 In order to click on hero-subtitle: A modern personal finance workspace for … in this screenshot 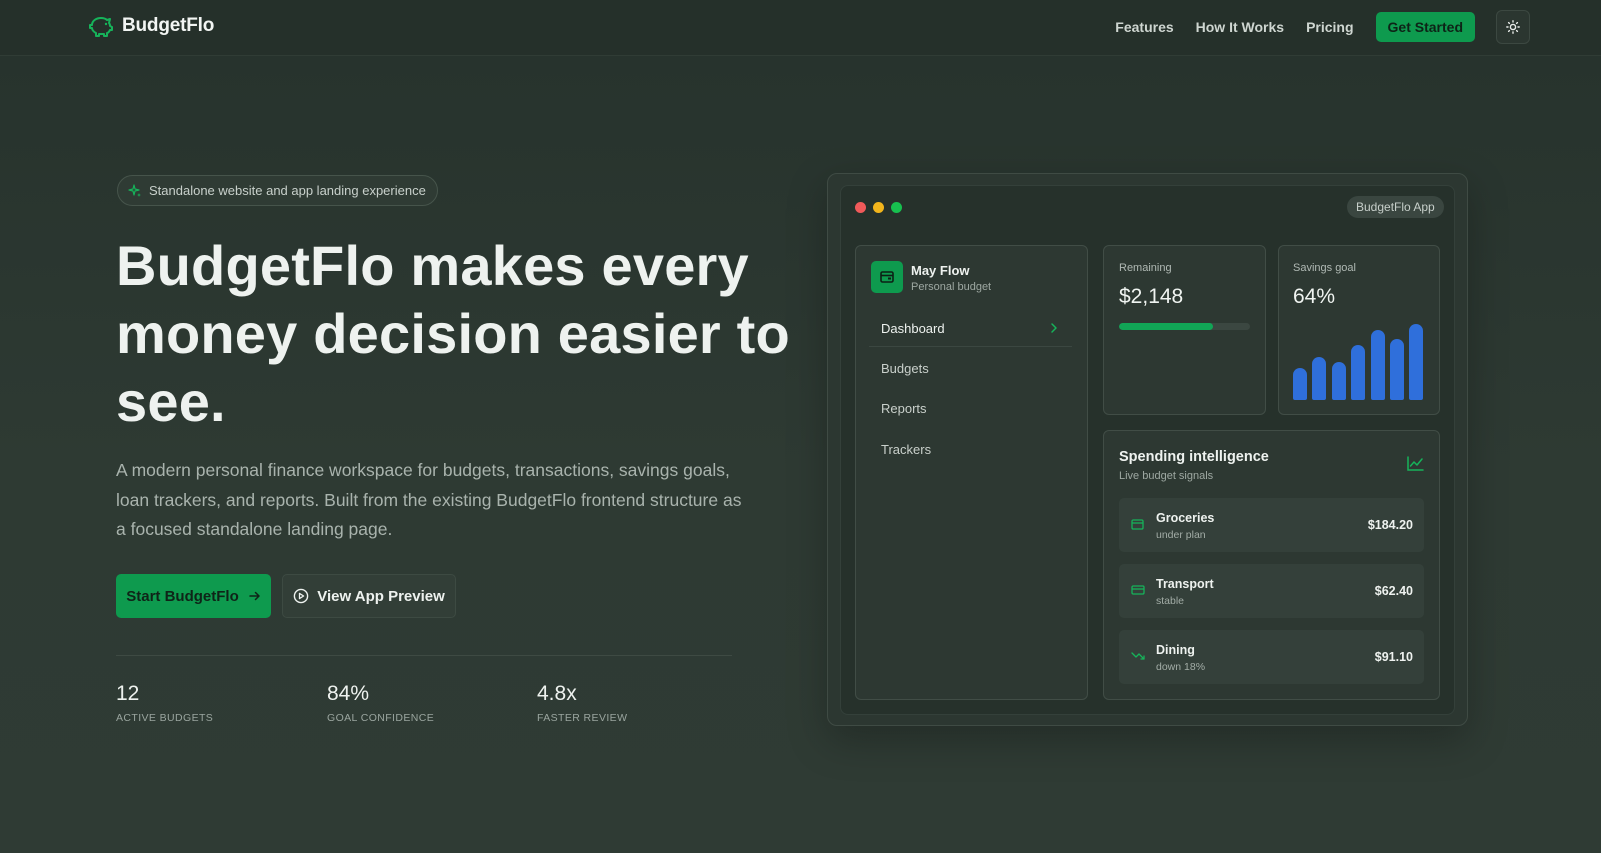, I will do `click(429, 499)`.